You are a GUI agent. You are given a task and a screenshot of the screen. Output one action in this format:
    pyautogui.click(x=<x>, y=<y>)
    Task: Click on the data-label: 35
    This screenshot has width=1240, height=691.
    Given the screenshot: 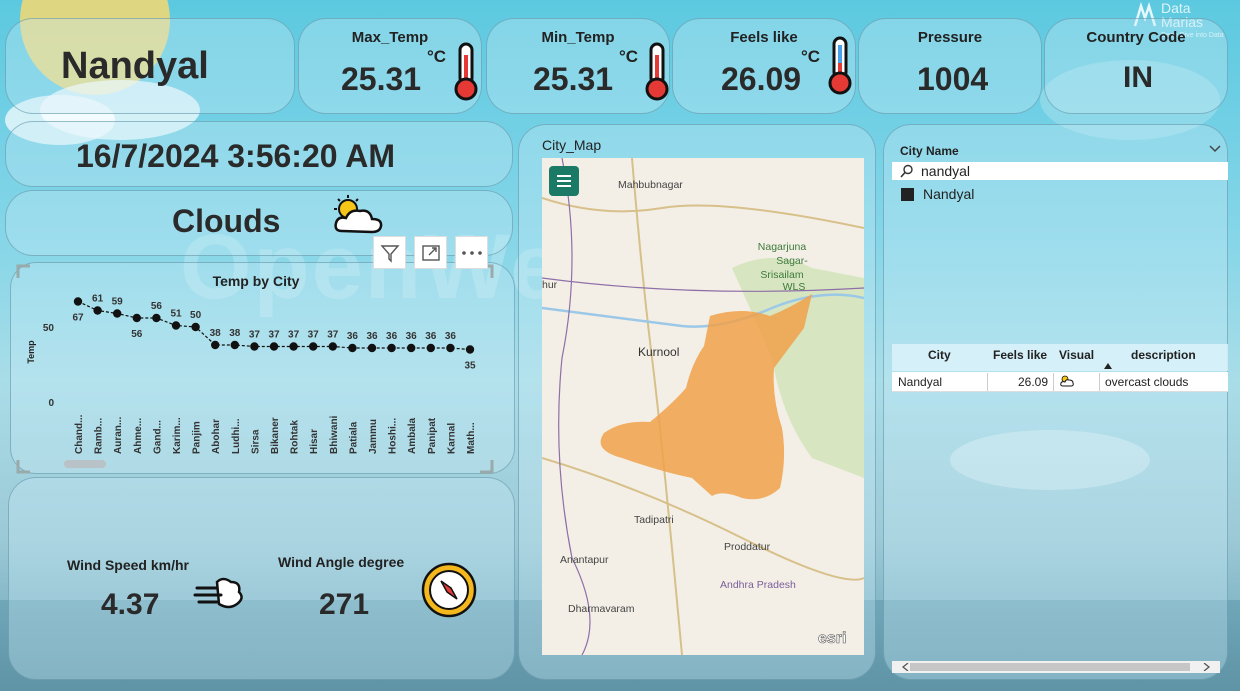 What is the action you would take?
    pyautogui.click(x=470, y=366)
    